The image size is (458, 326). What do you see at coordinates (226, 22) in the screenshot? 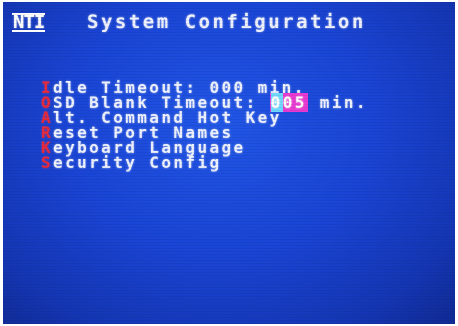
I see `page-title: System Configuration` at bounding box center [226, 22].